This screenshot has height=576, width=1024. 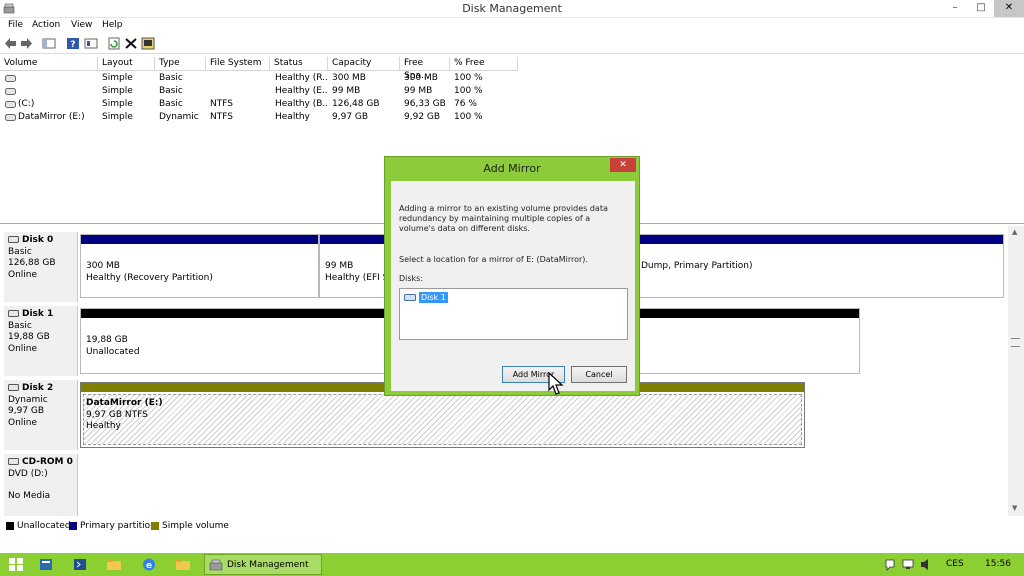 What do you see at coordinates (697, 266) in the screenshot?
I see `partition-status: Dump, Primary Partition)` at bounding box center [697, 266].